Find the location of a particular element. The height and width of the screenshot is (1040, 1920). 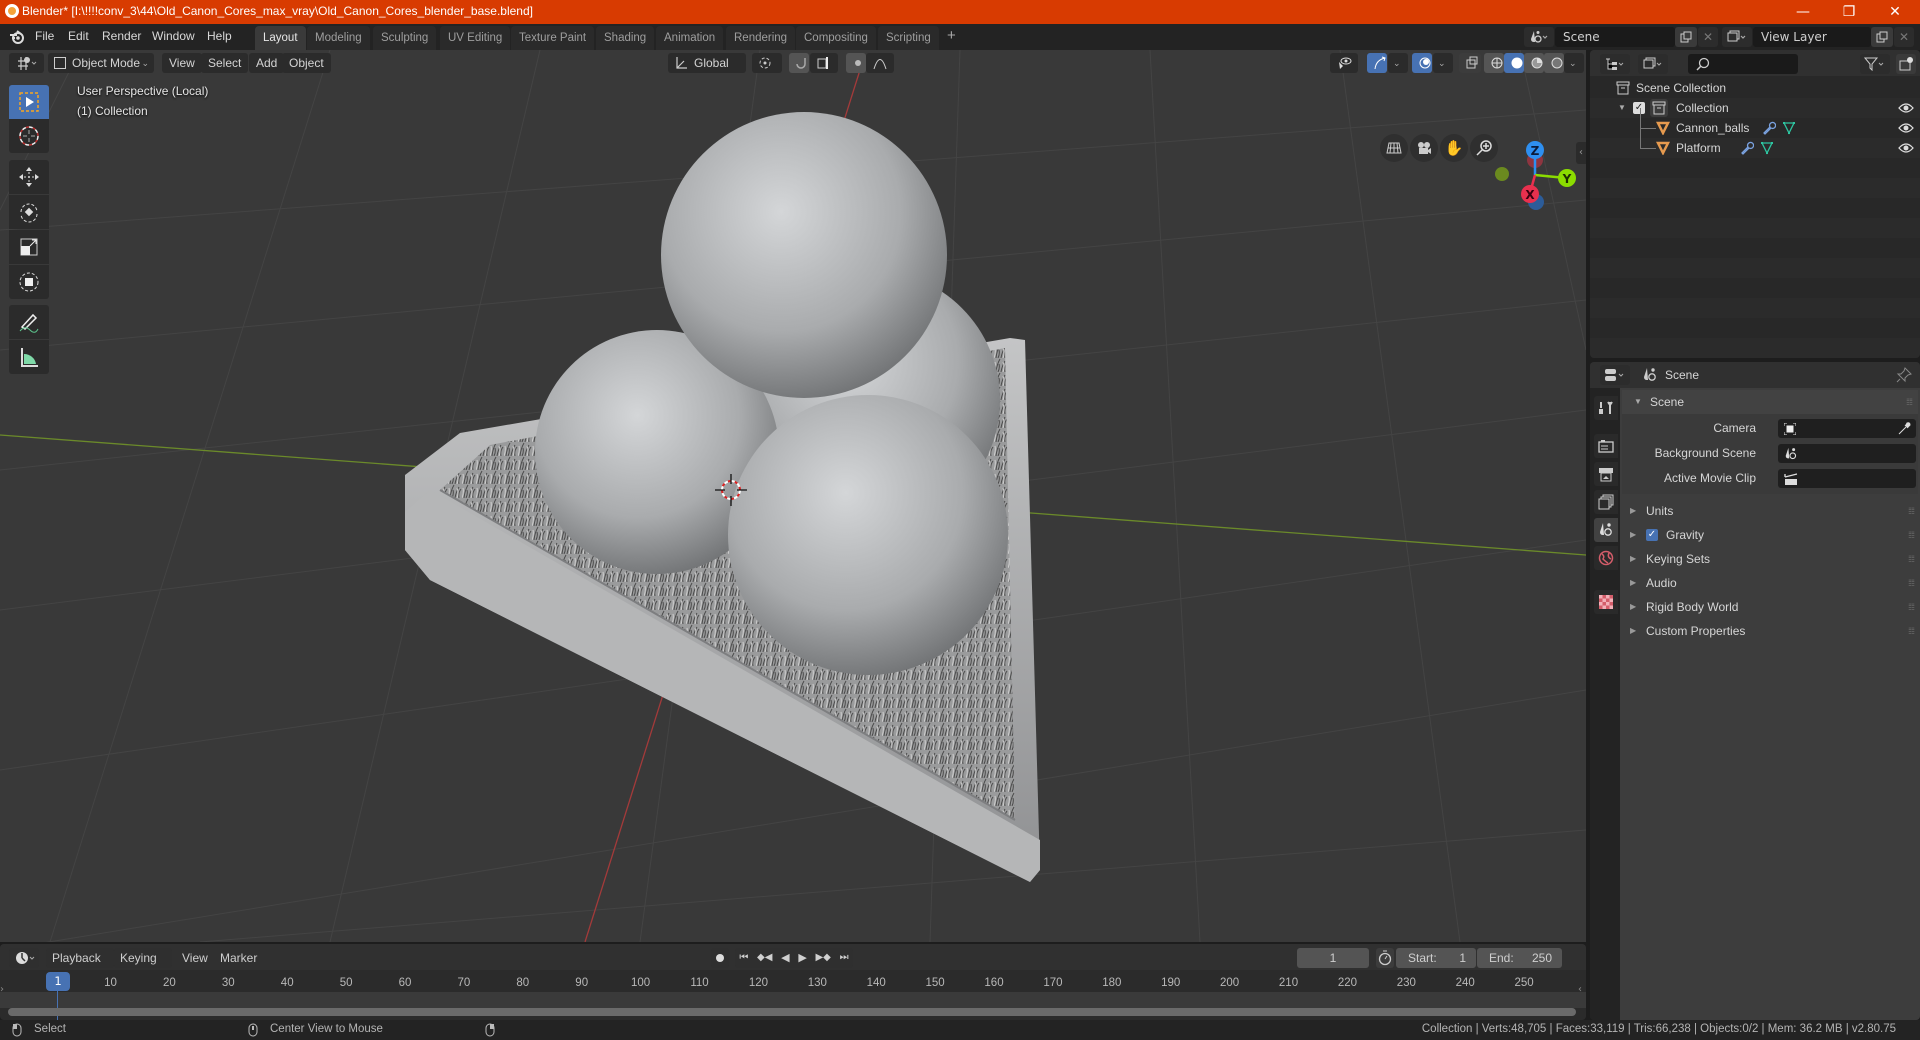

start-frame-field: Start: 1 is located at coordinates (1436, 958).